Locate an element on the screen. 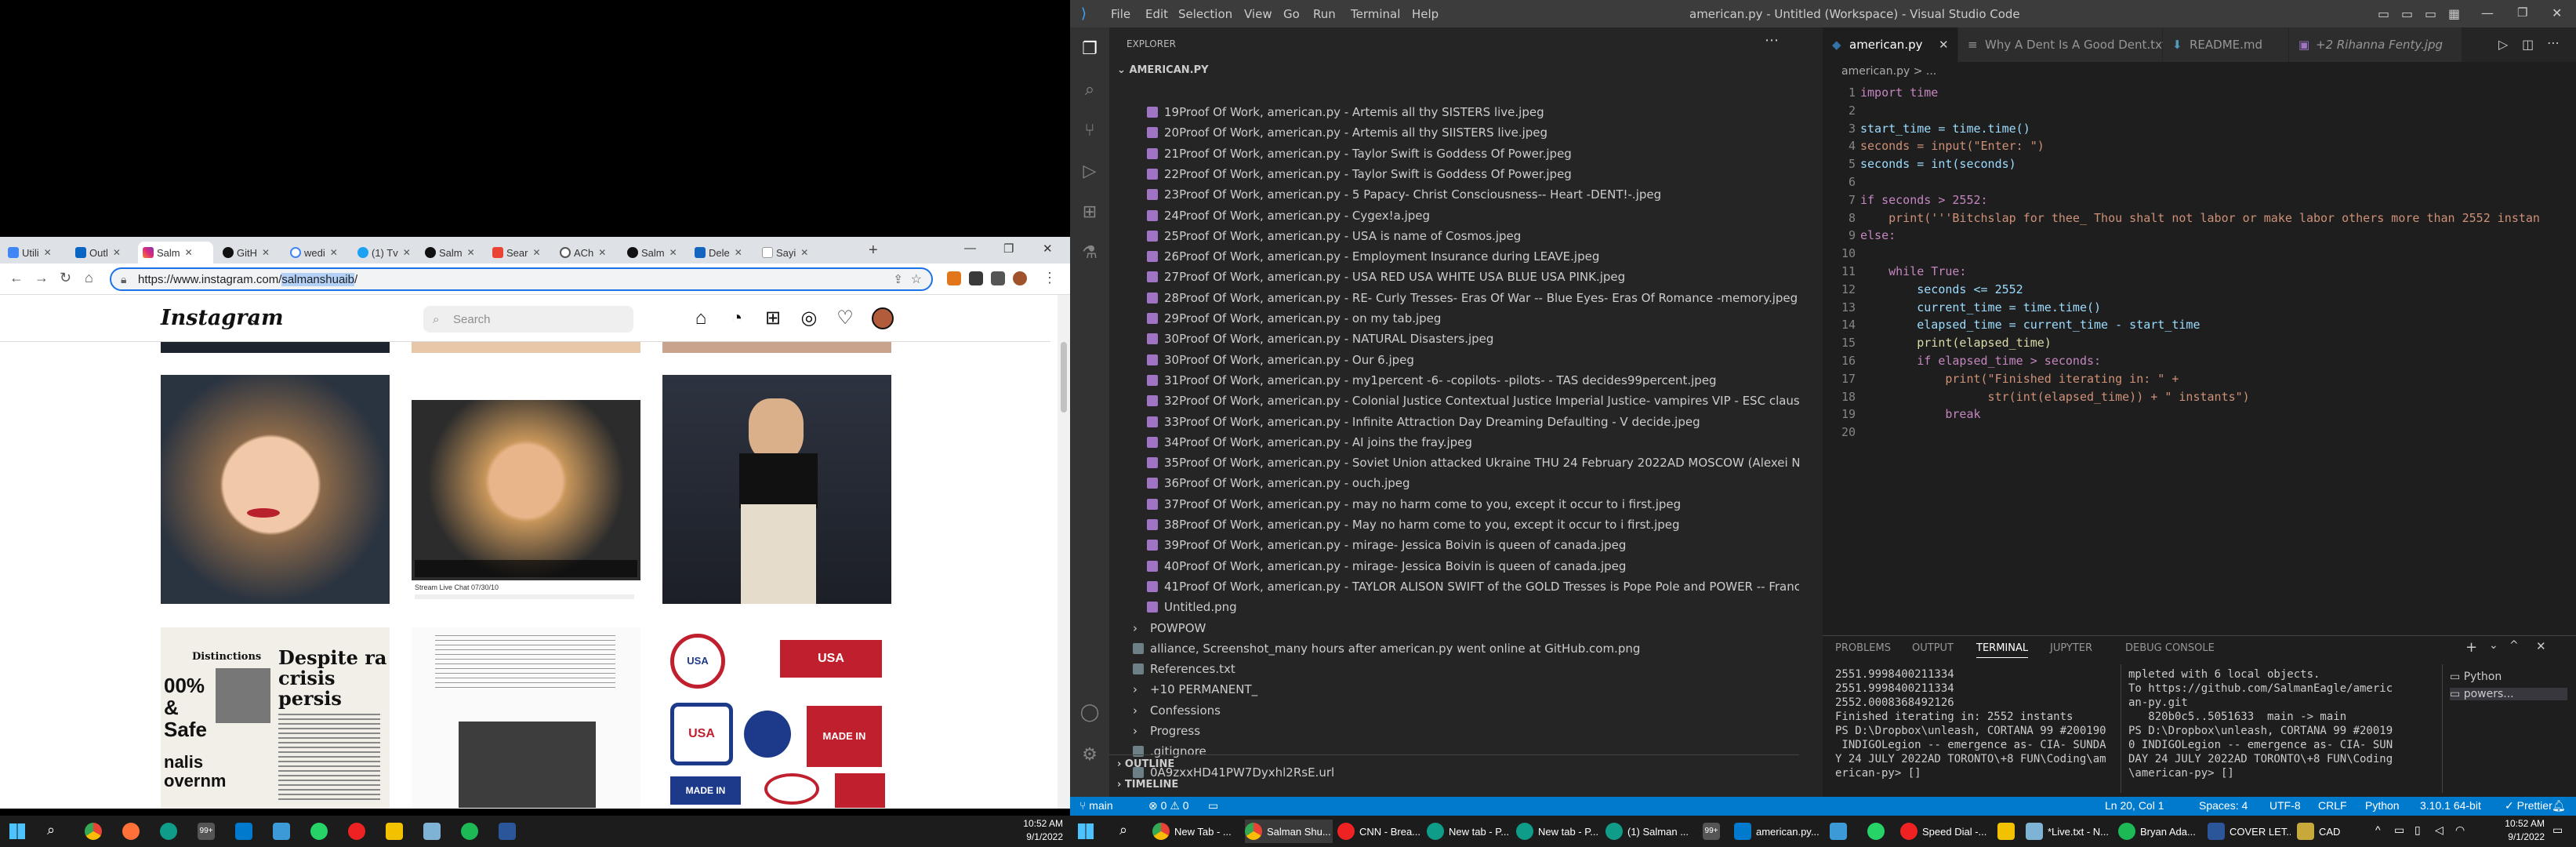  code-line: 15 print(elapsed_time) is located at coordinates (2200, 343).